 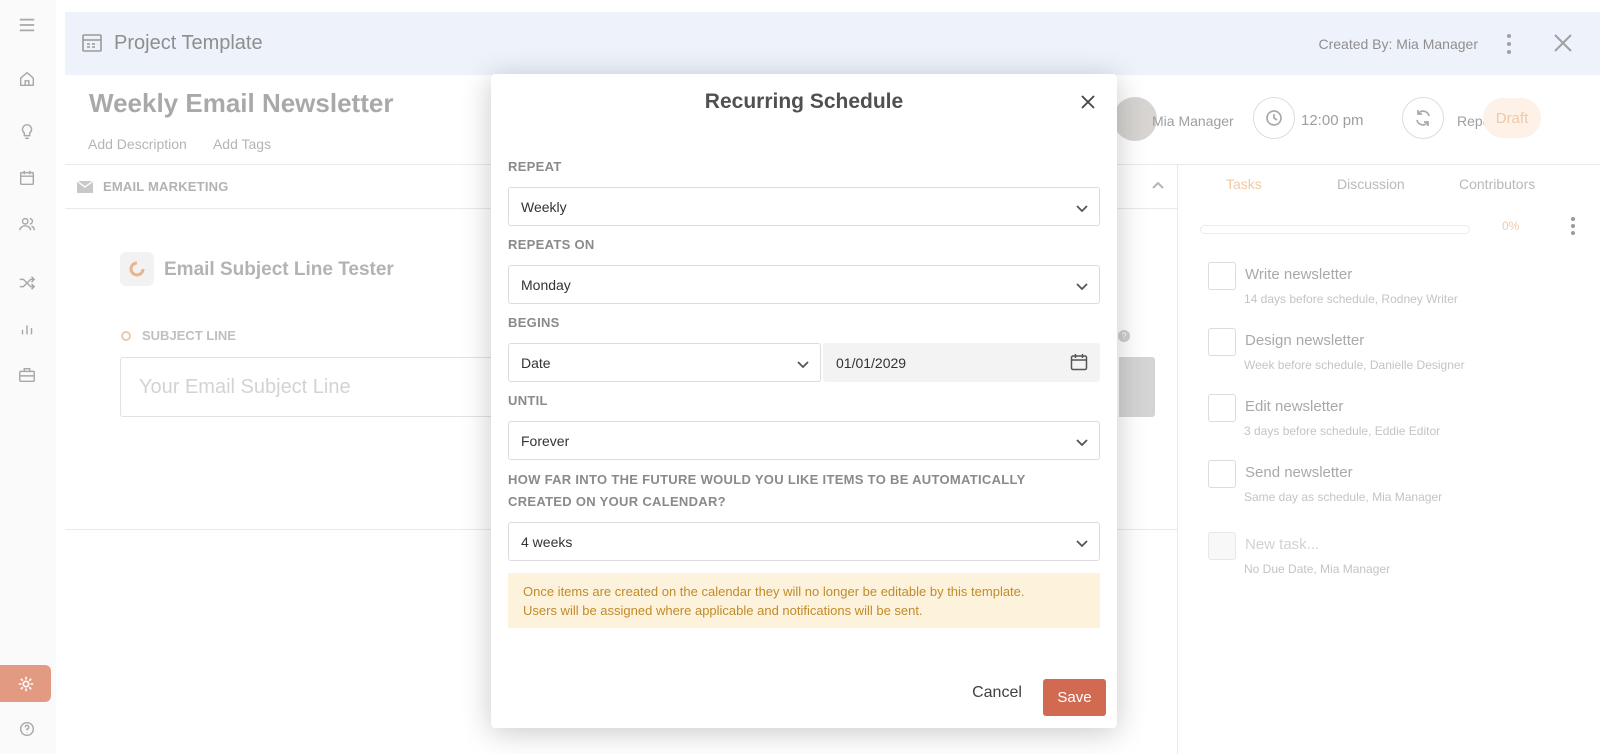 What do you see at coordinates (1074, 697) in the screenshot?
I see `save-button: Save` at bounding box center [1074, 697].